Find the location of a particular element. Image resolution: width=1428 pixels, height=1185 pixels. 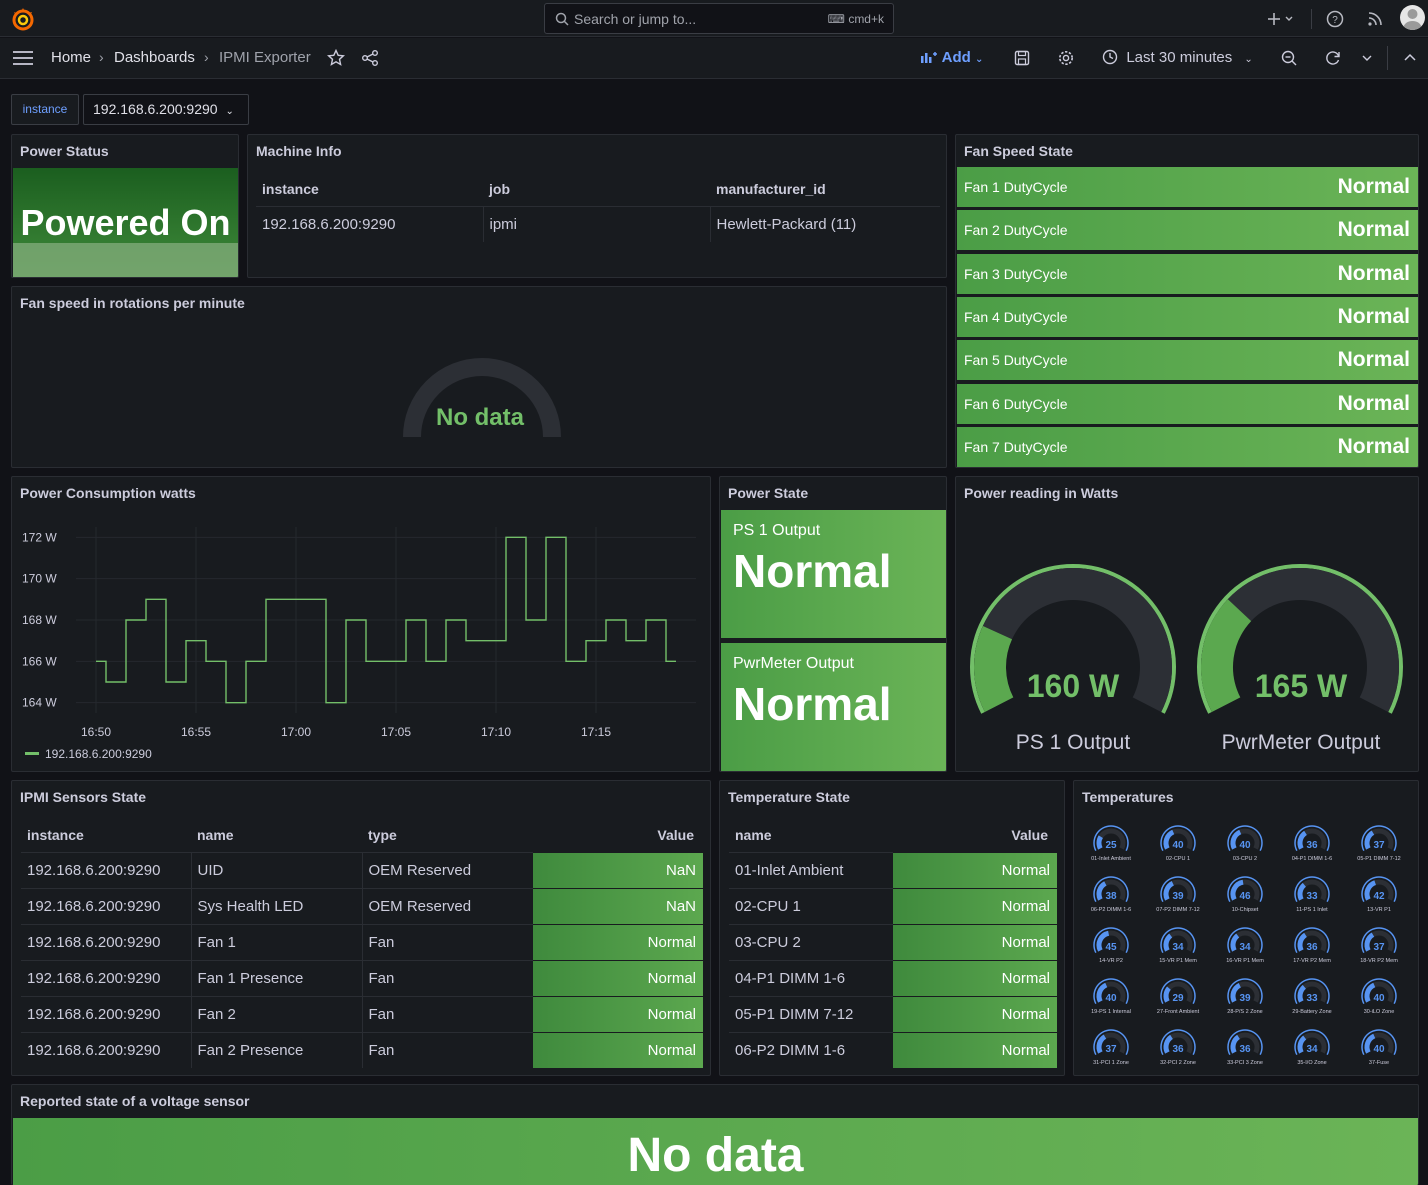

gauge-label: PS 1 Output is located at coordinates (1073, 742).